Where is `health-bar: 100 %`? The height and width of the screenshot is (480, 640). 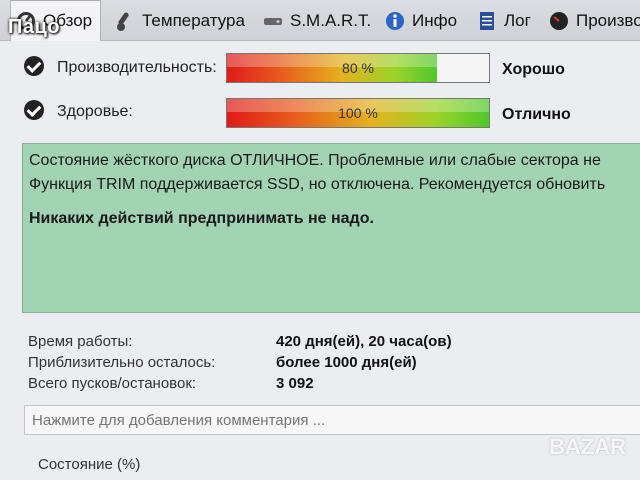 health-bar: 100 % is located at coordinates (358, 113).